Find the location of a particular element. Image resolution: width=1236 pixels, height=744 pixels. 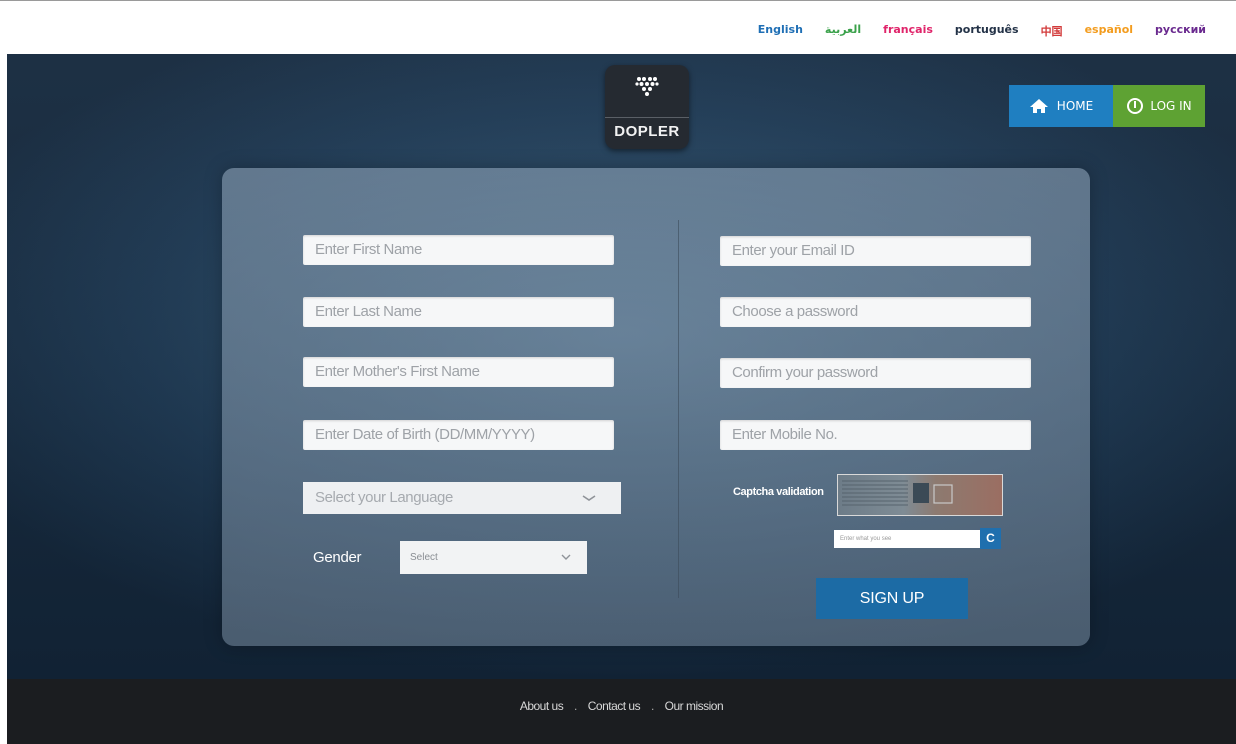

confirm-password-input is located at coordinates (875, 373).